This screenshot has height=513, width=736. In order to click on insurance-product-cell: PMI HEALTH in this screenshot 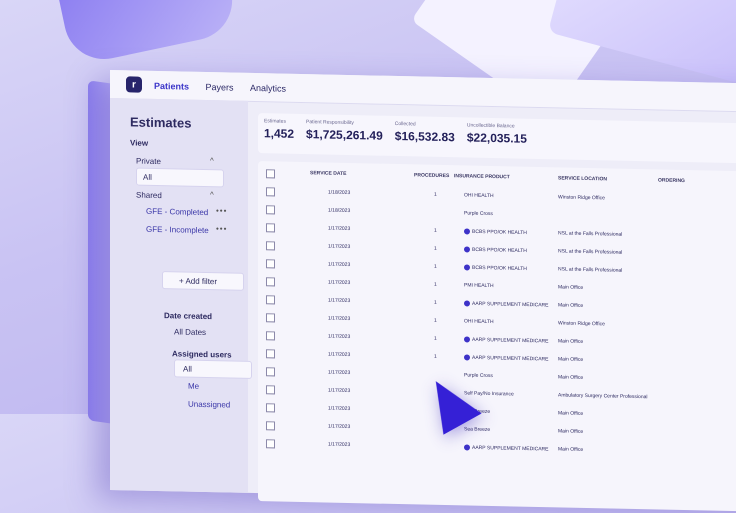, I will do `click(479, 285)`.